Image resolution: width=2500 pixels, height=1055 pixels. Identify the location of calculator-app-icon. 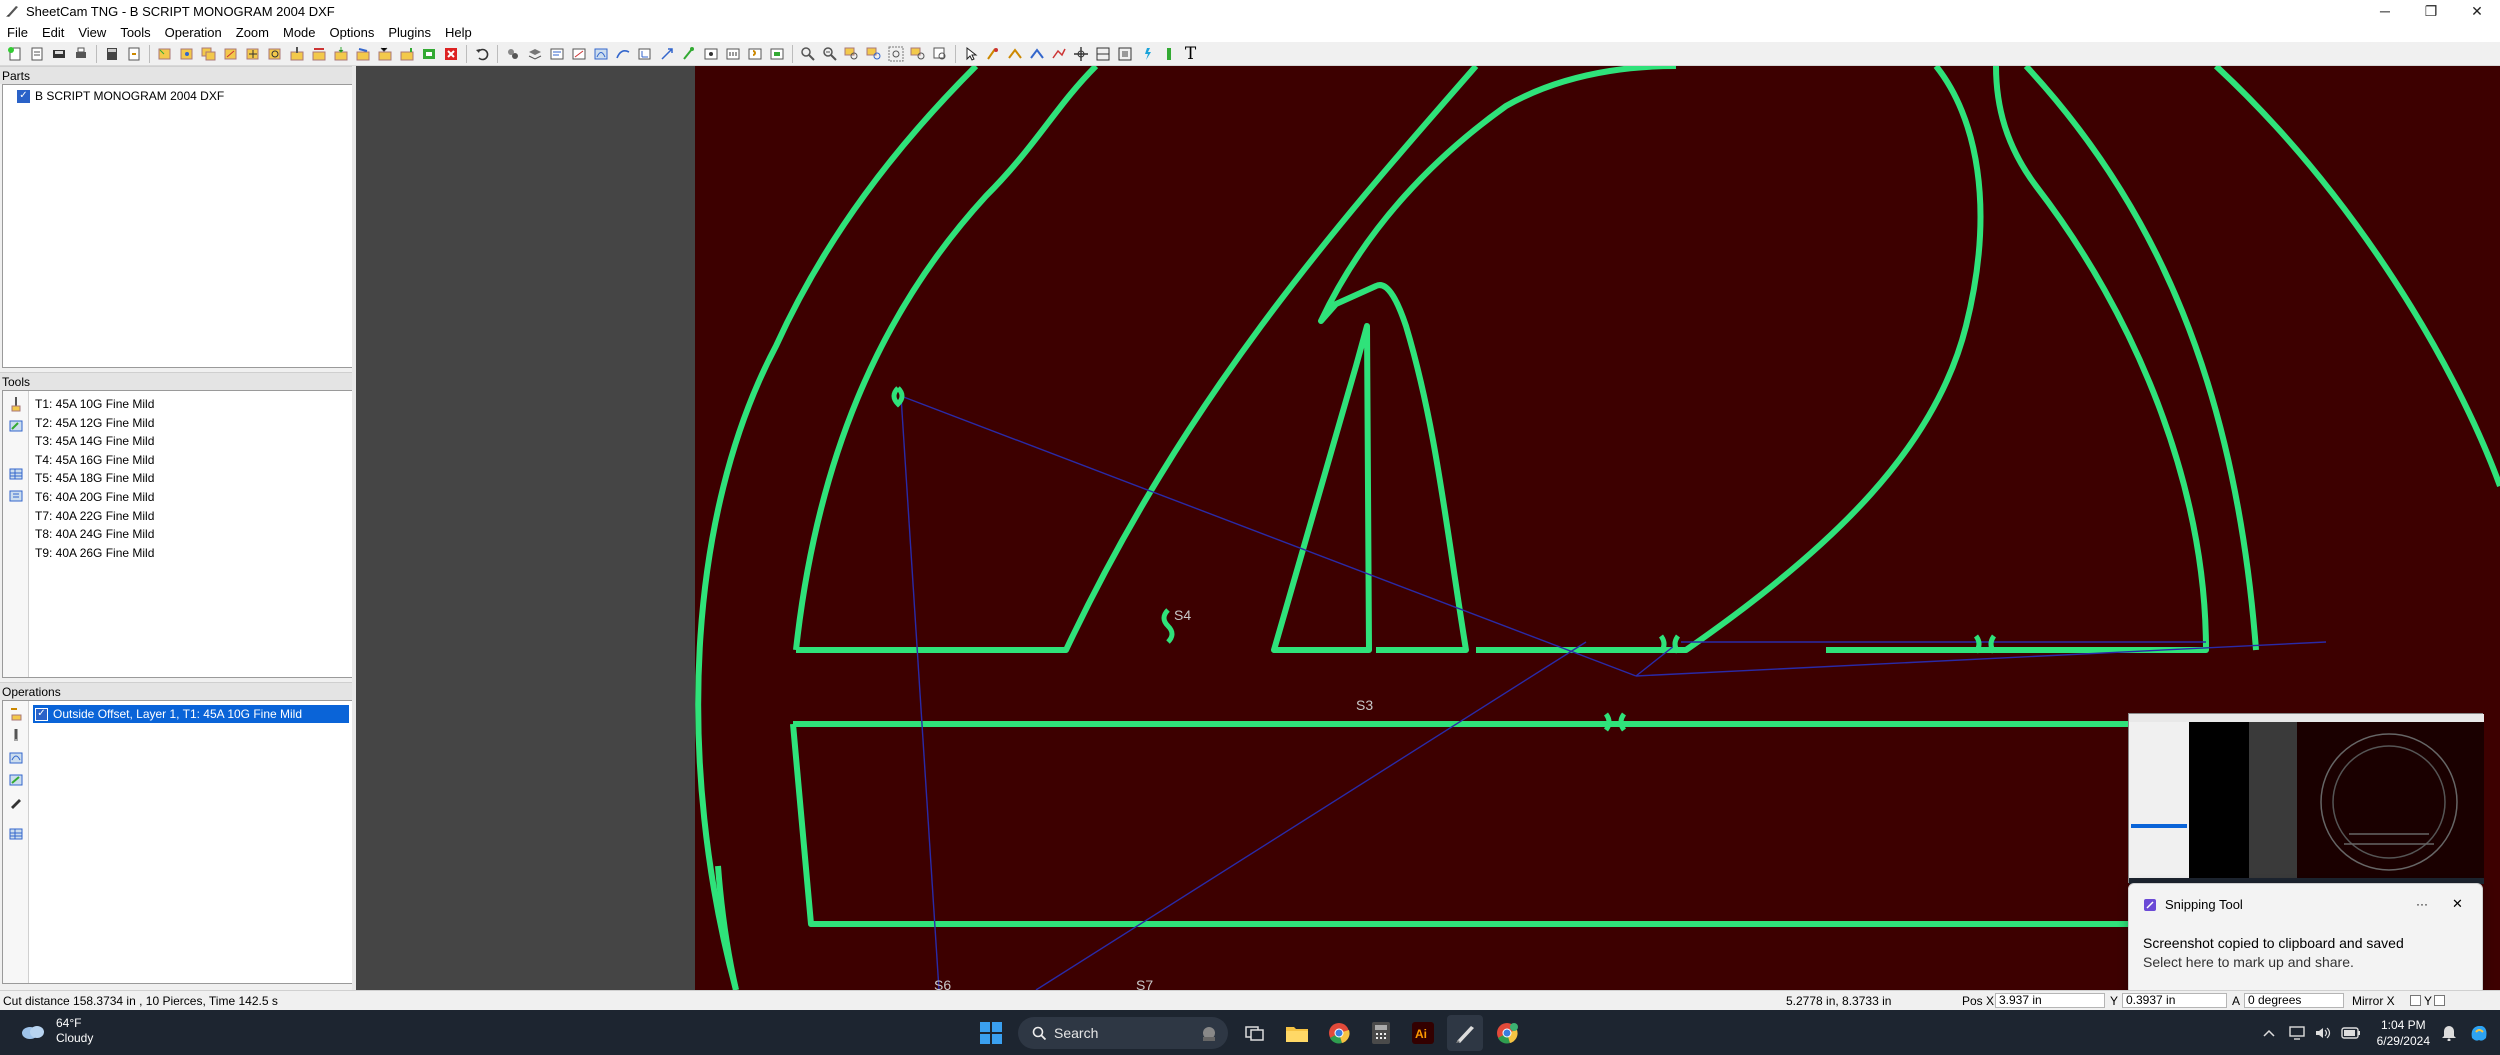
(1381, 1033).